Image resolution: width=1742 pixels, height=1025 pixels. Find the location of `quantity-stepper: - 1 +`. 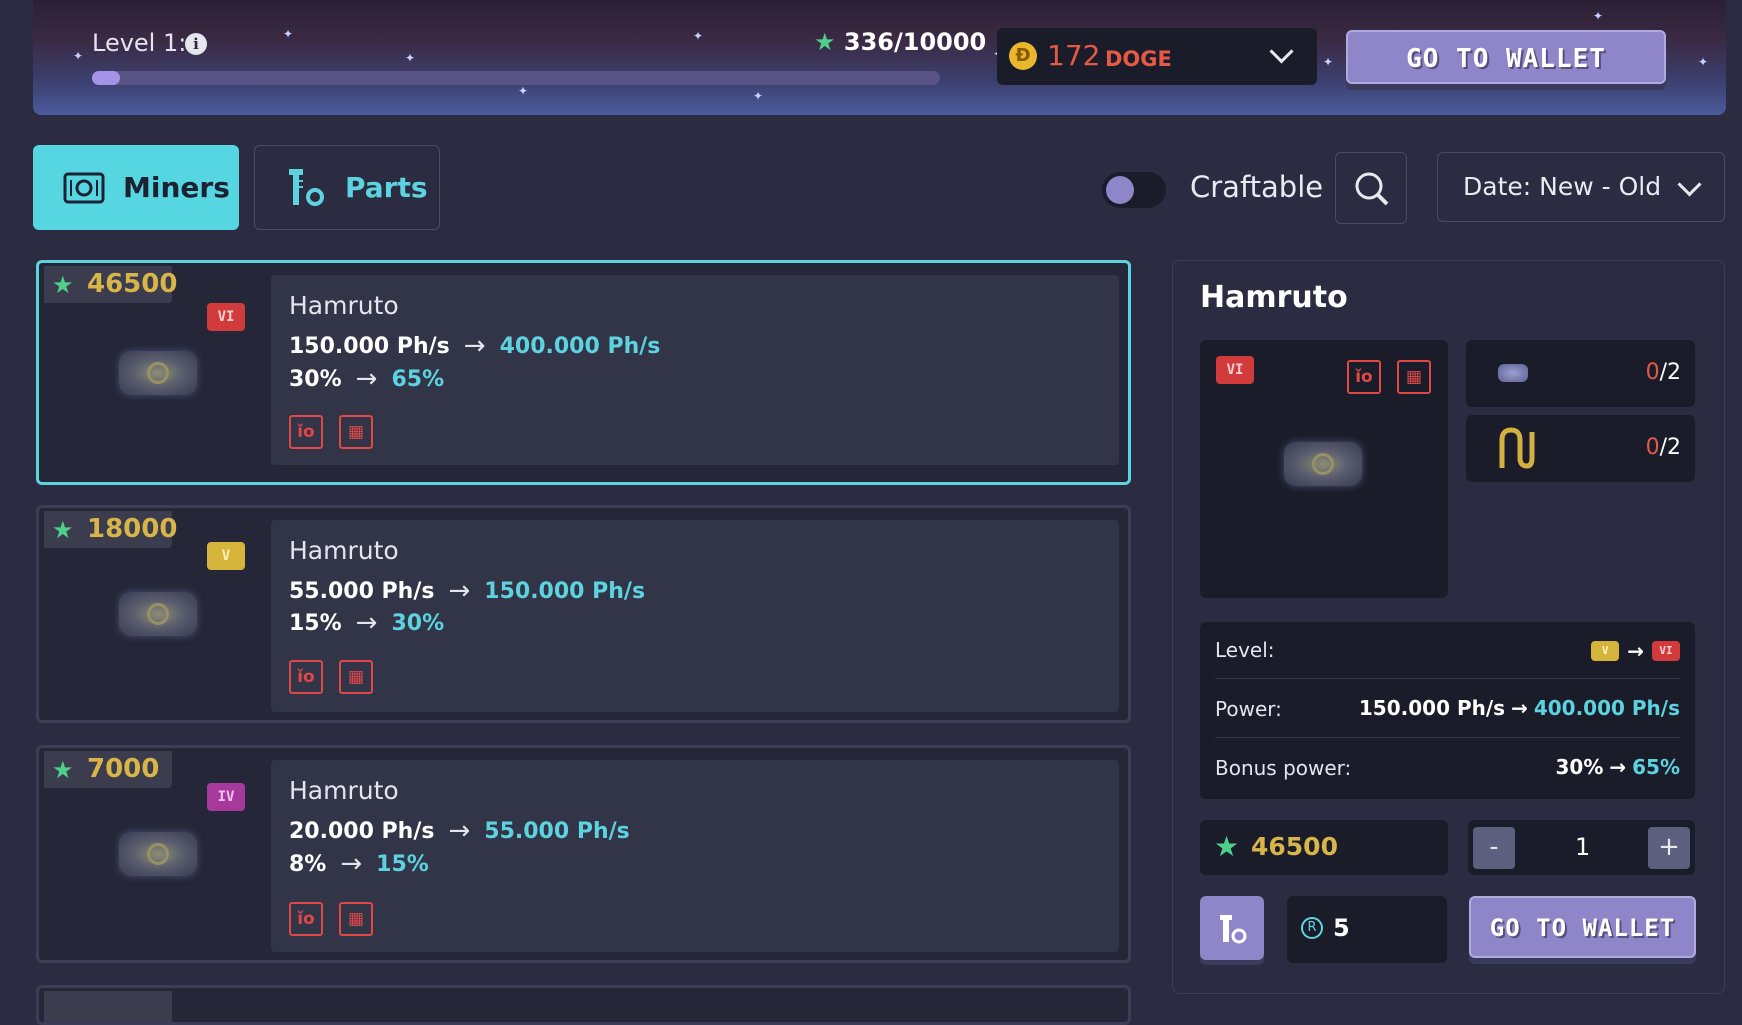

quantity-stepper: - 1 + is located at coordinates (1581, 847).